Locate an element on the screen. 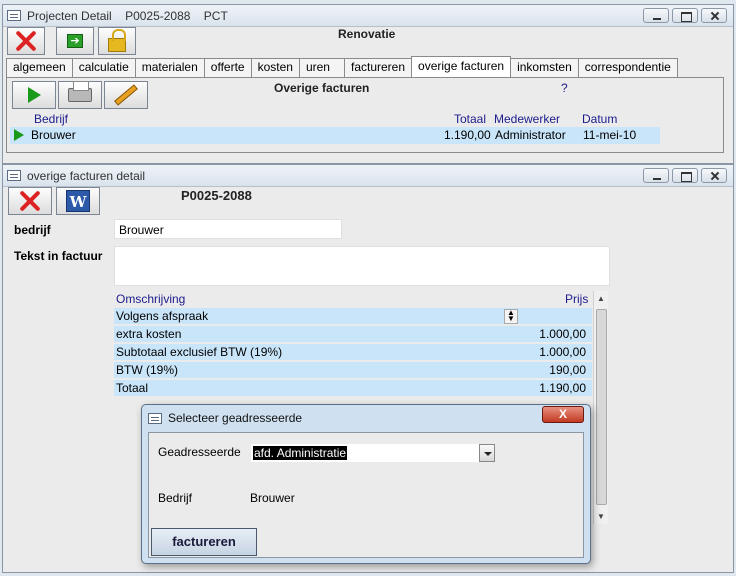 The image size is (736, 576). grid-header-omschrijving: Omschrijving is located at coordinates (151, 299).